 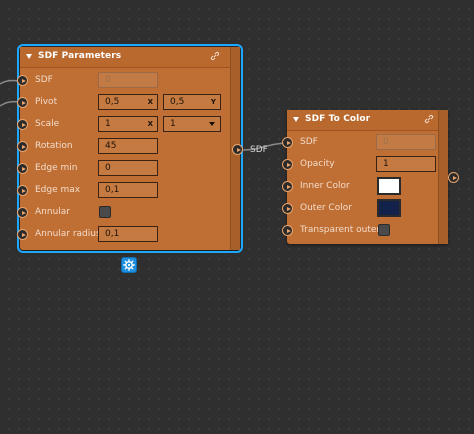 What do you see at coordinates (340, 230) in the screenshot?
I see `transparent-outer-label: Transparent outer` at bounding box center [340, 230].